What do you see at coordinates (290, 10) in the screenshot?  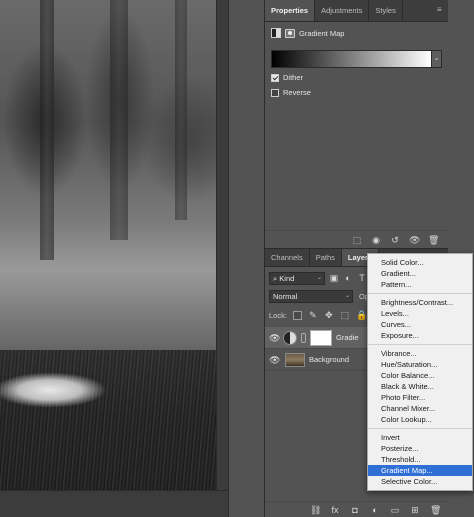 I see `tab-properties: Properties` at bounding box center [290, 10].